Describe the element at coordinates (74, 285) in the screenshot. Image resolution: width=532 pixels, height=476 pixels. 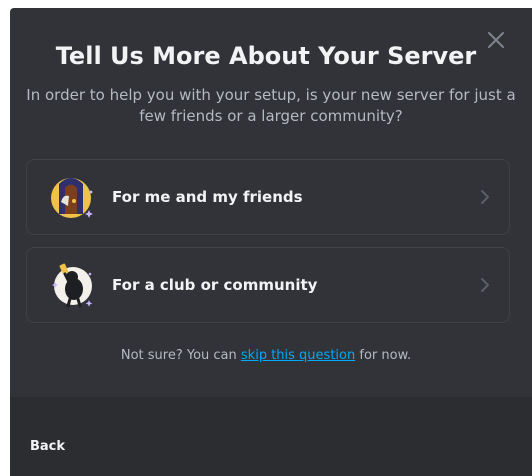
I see `club-community-illustration` at that location.